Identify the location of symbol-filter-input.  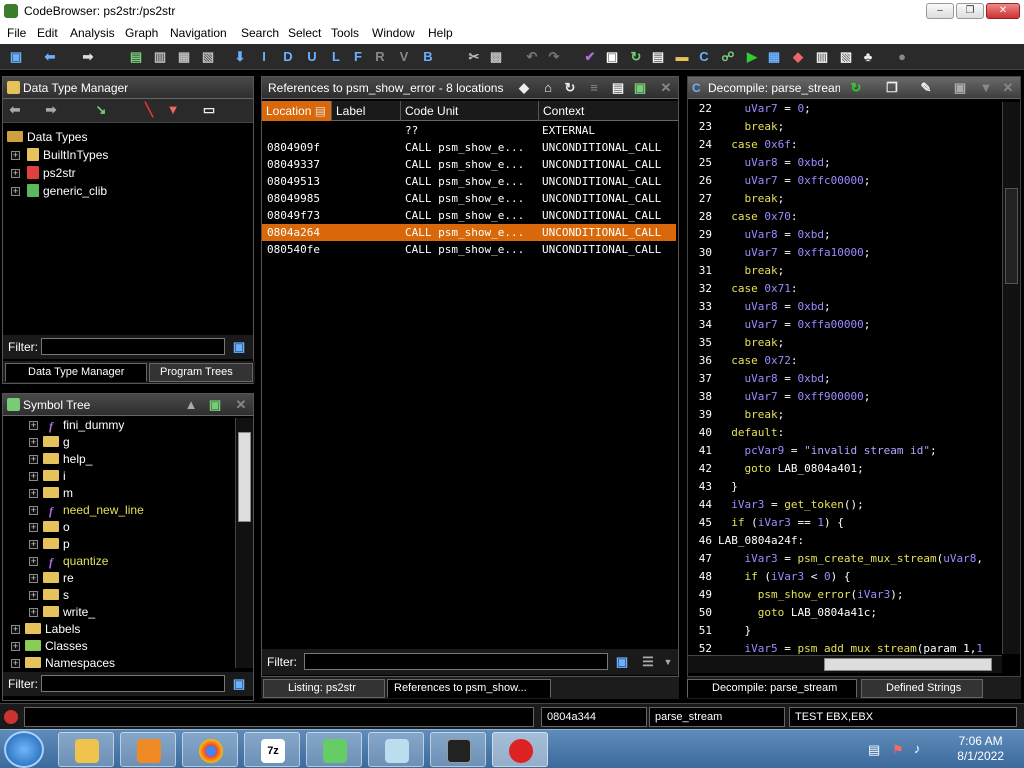
(133, 683).